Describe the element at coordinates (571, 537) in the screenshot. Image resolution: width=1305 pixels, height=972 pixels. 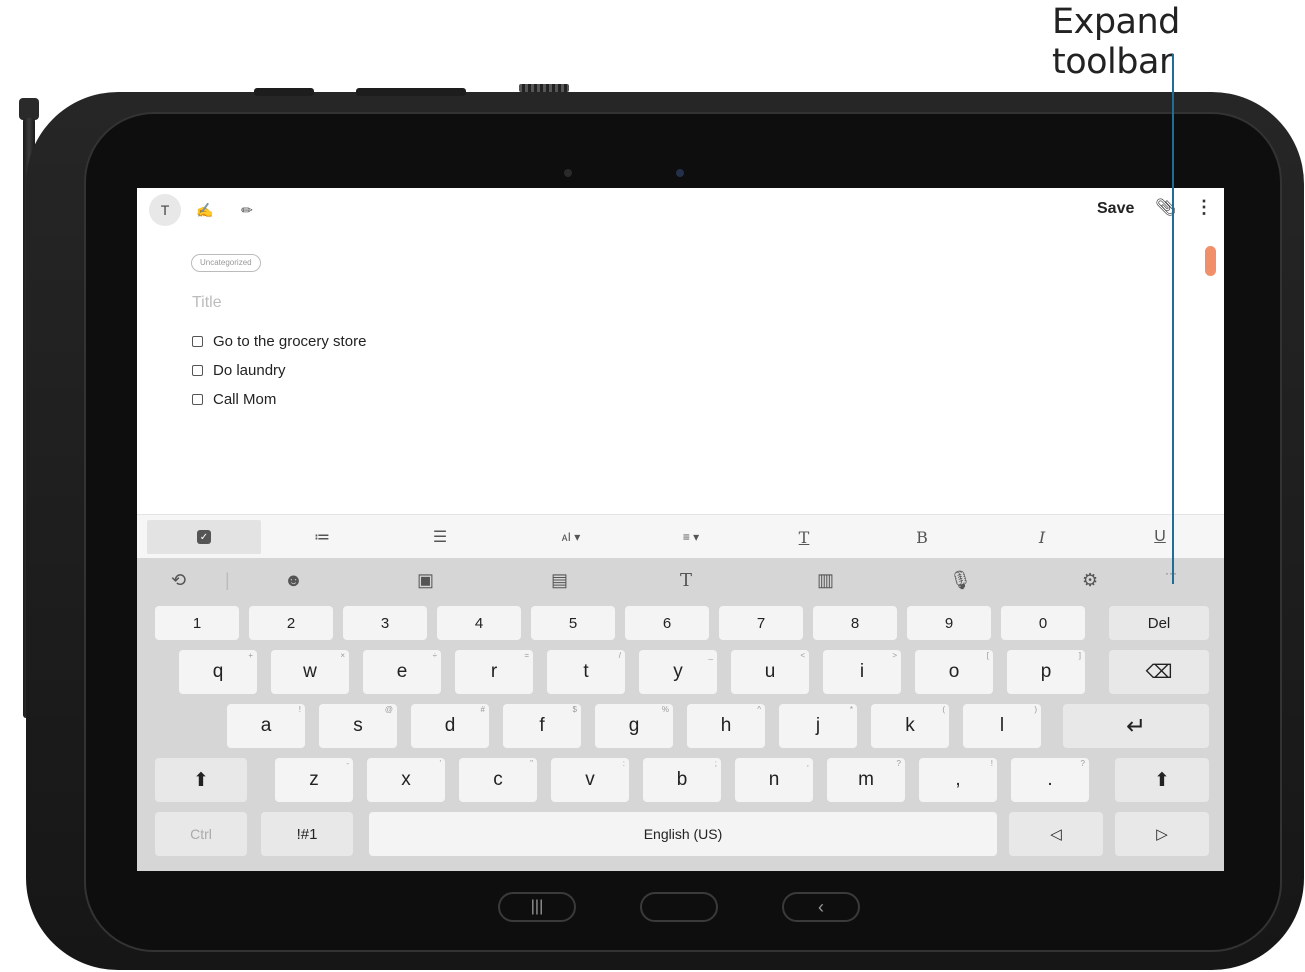
I see `font-size-button: ᴀI ▾` at that location.